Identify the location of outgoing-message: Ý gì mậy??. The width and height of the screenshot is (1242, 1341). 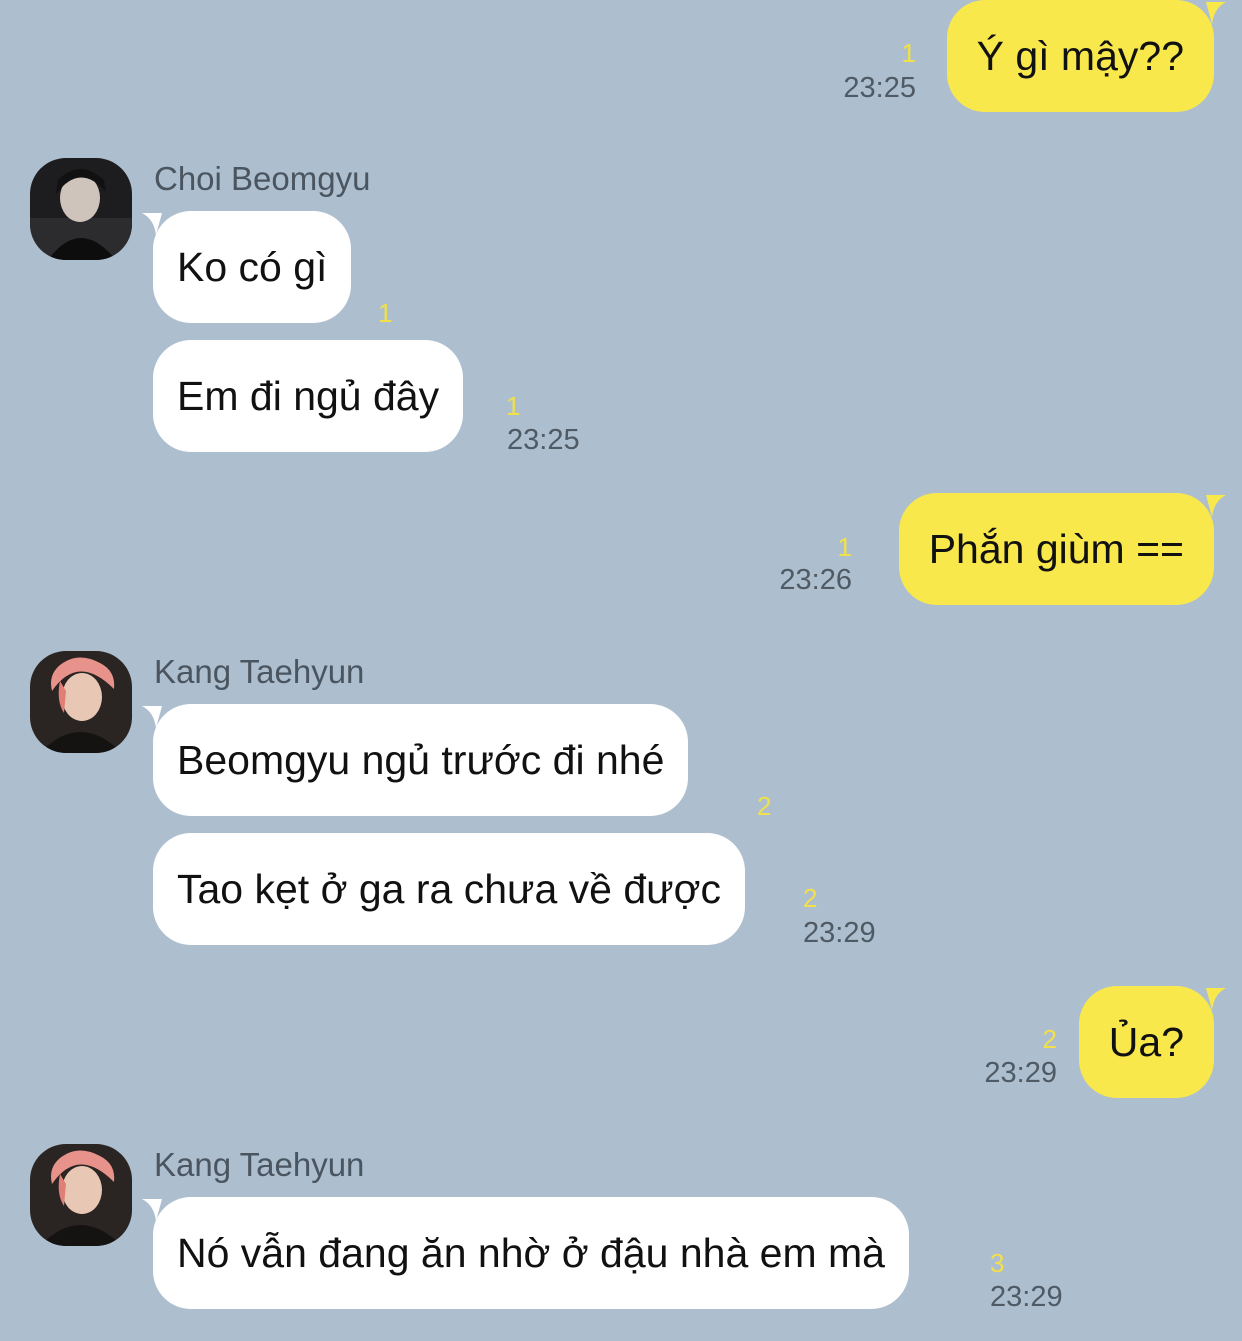
(1086, 56).